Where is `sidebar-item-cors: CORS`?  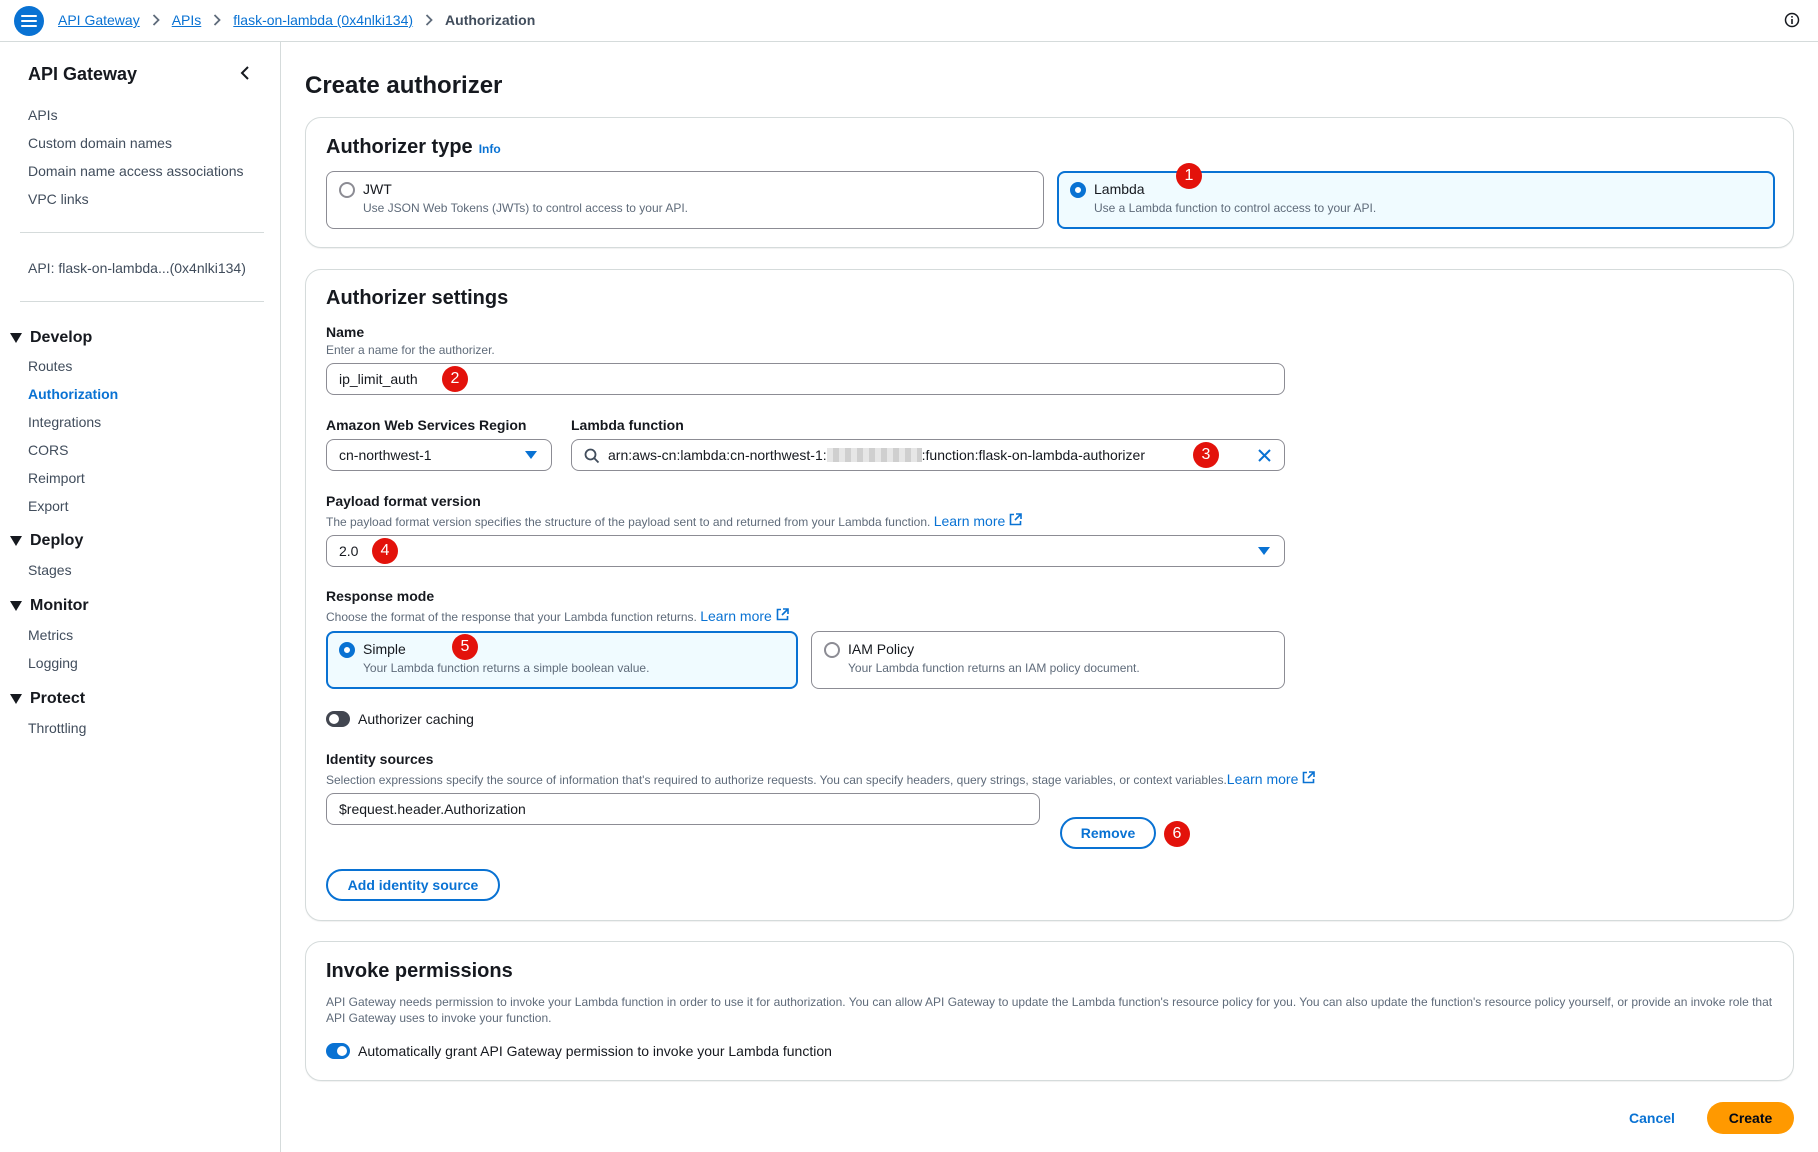
sidebar-item-cors: CORS is located at coordinates (48, 450).